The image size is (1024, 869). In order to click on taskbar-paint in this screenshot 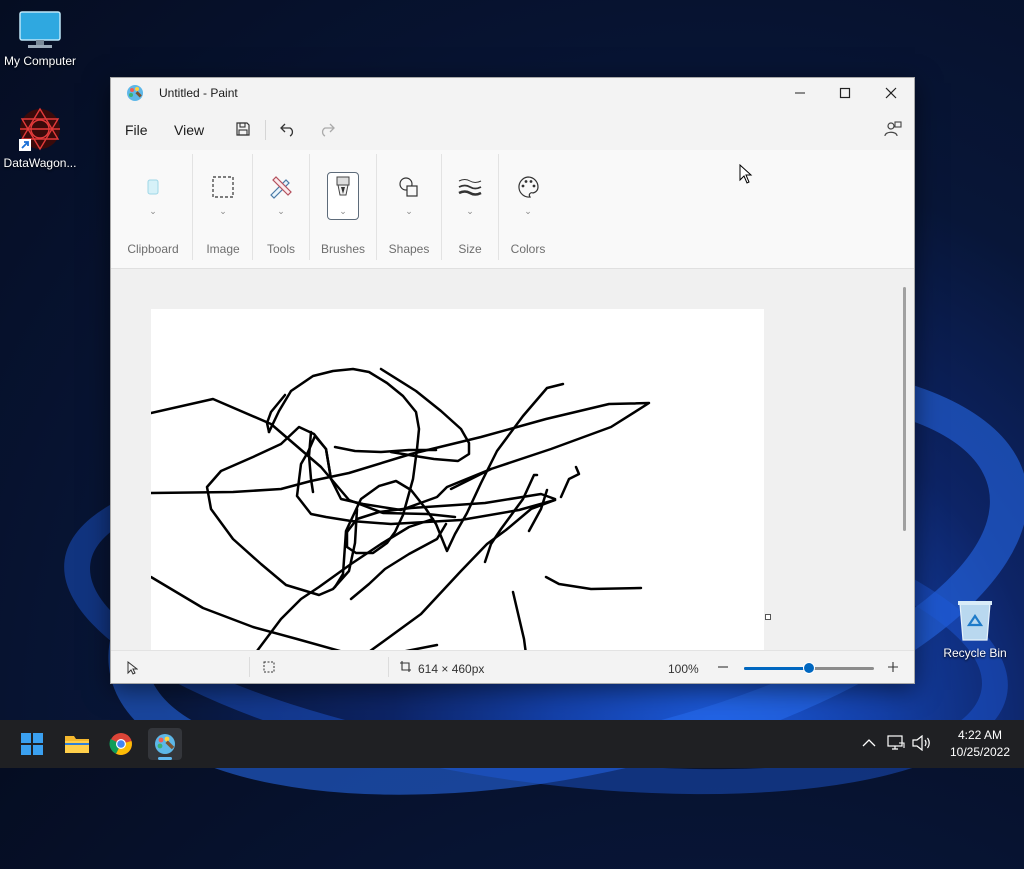, I will do `click(165, 744)`.